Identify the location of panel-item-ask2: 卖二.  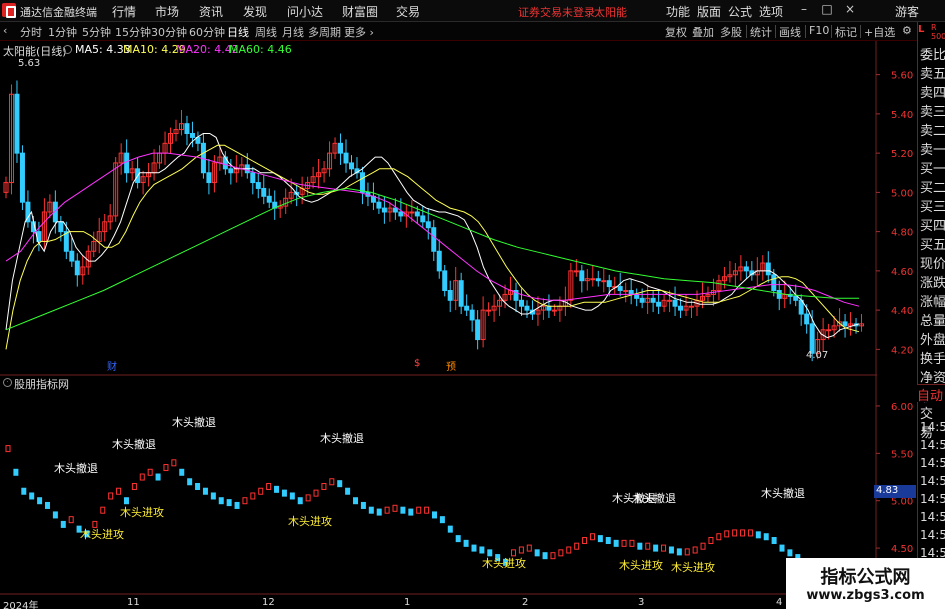
(932, 131).